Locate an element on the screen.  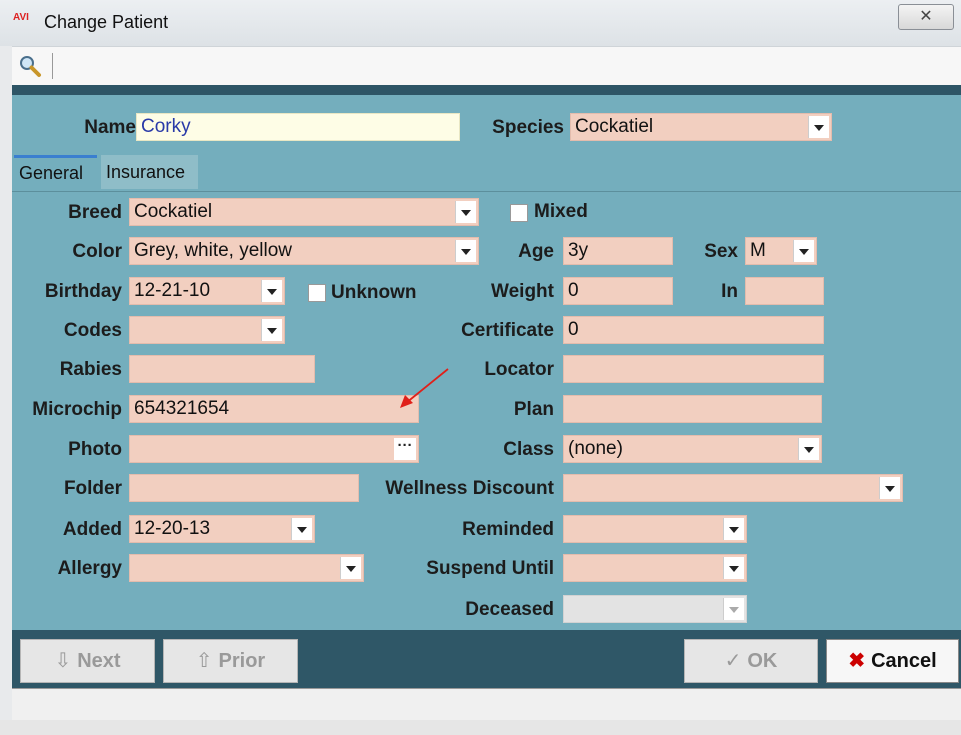
plan-field is located at coordinates (692, 409).